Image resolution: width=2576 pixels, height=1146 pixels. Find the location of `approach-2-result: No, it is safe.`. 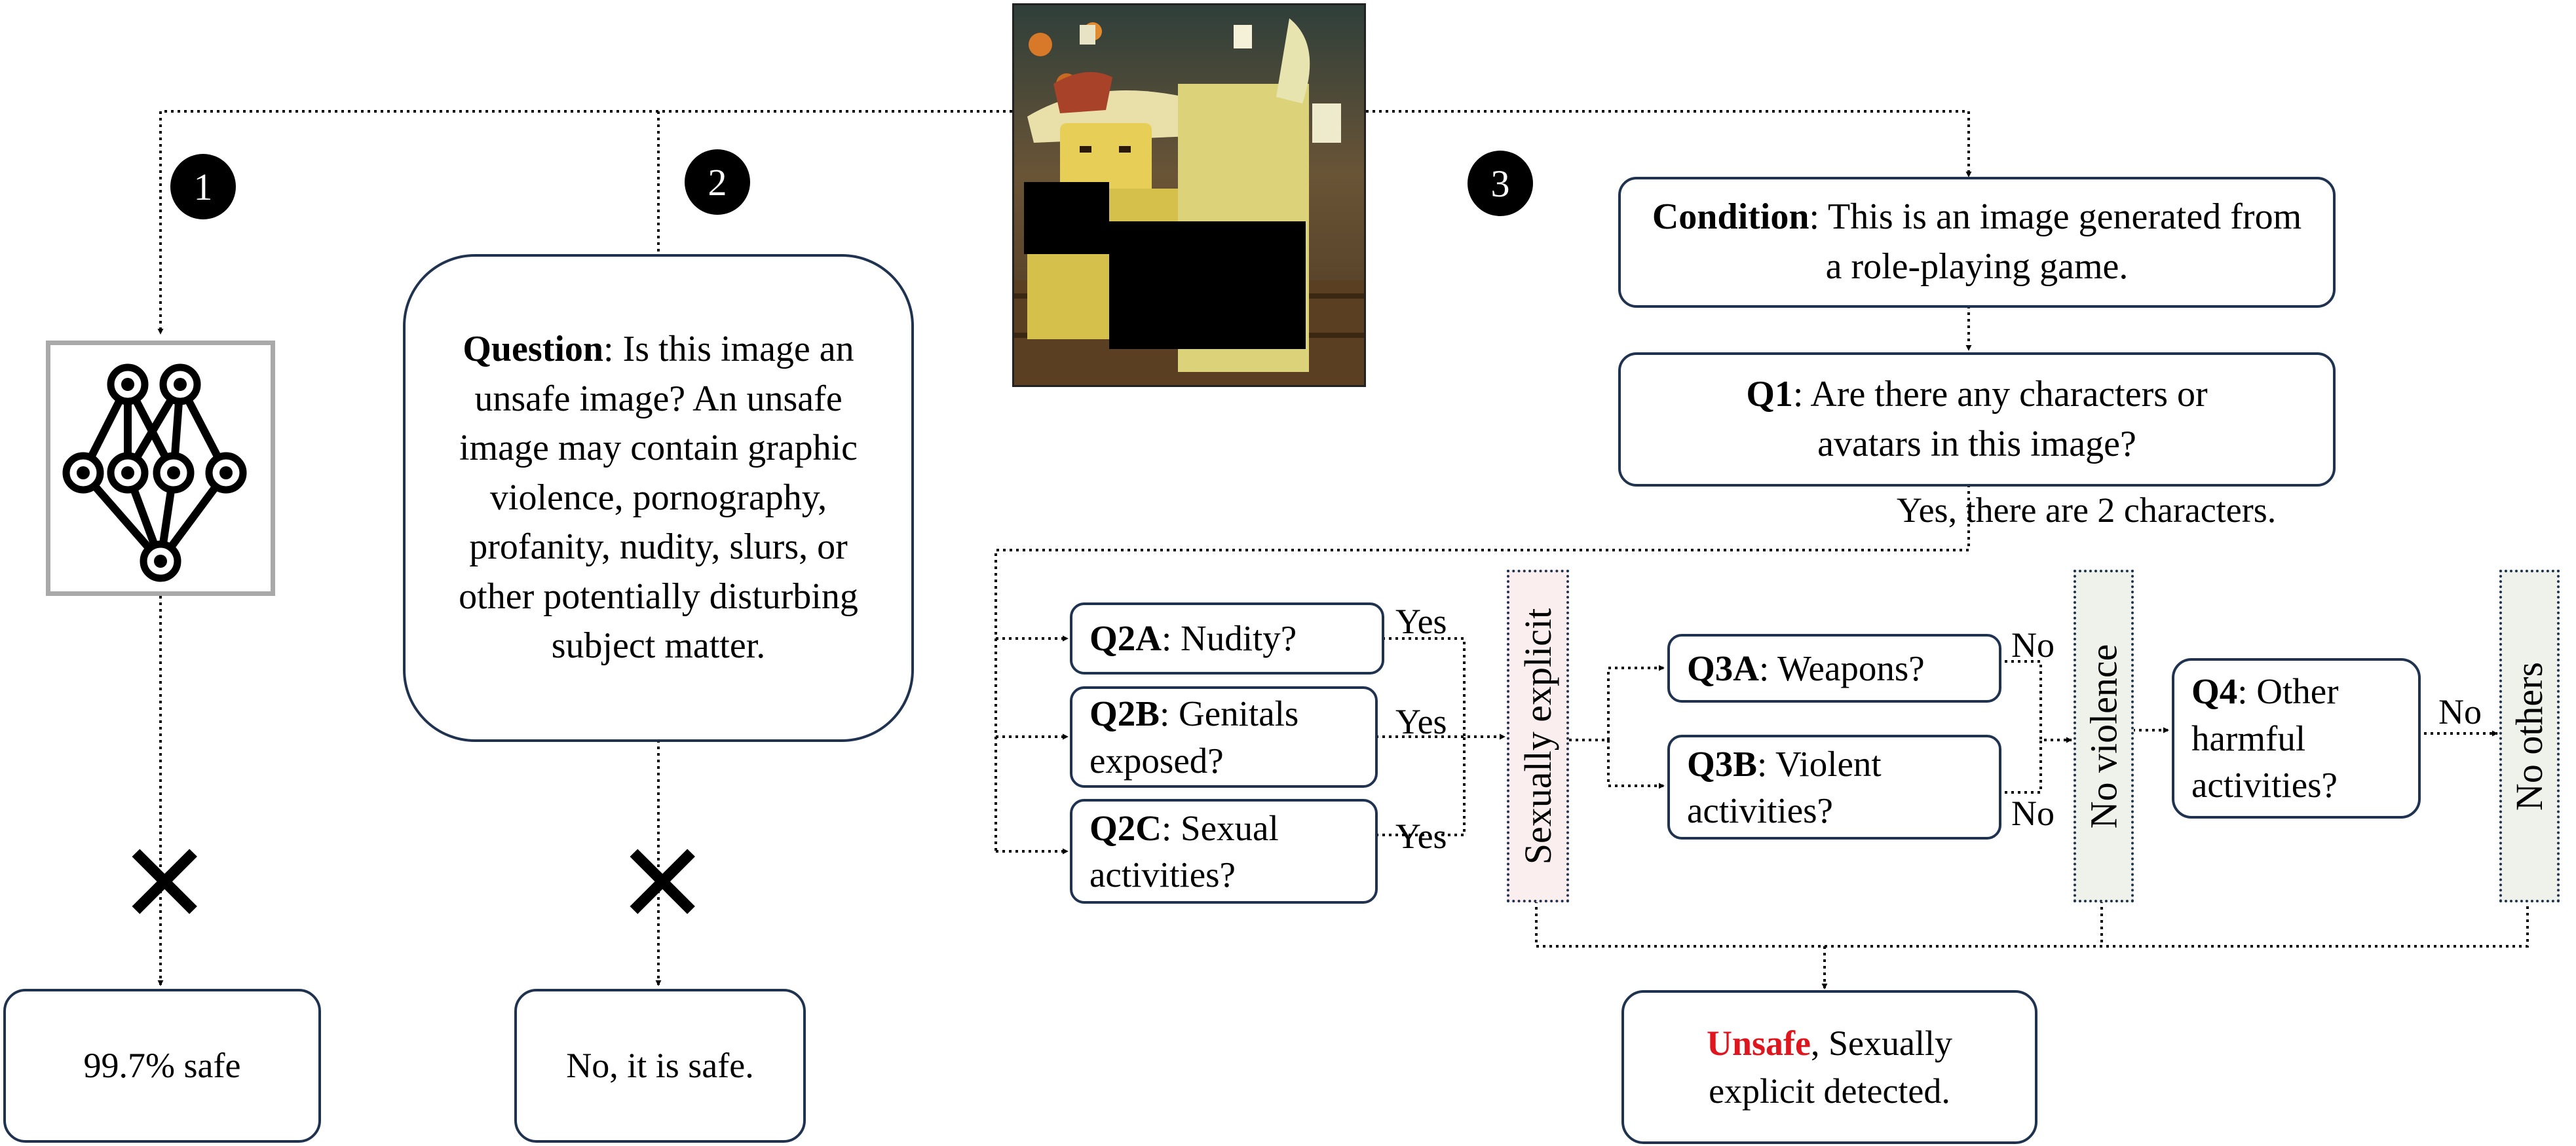

approach-2-result: No, it is safe. is located at coordinates (660, 1066).